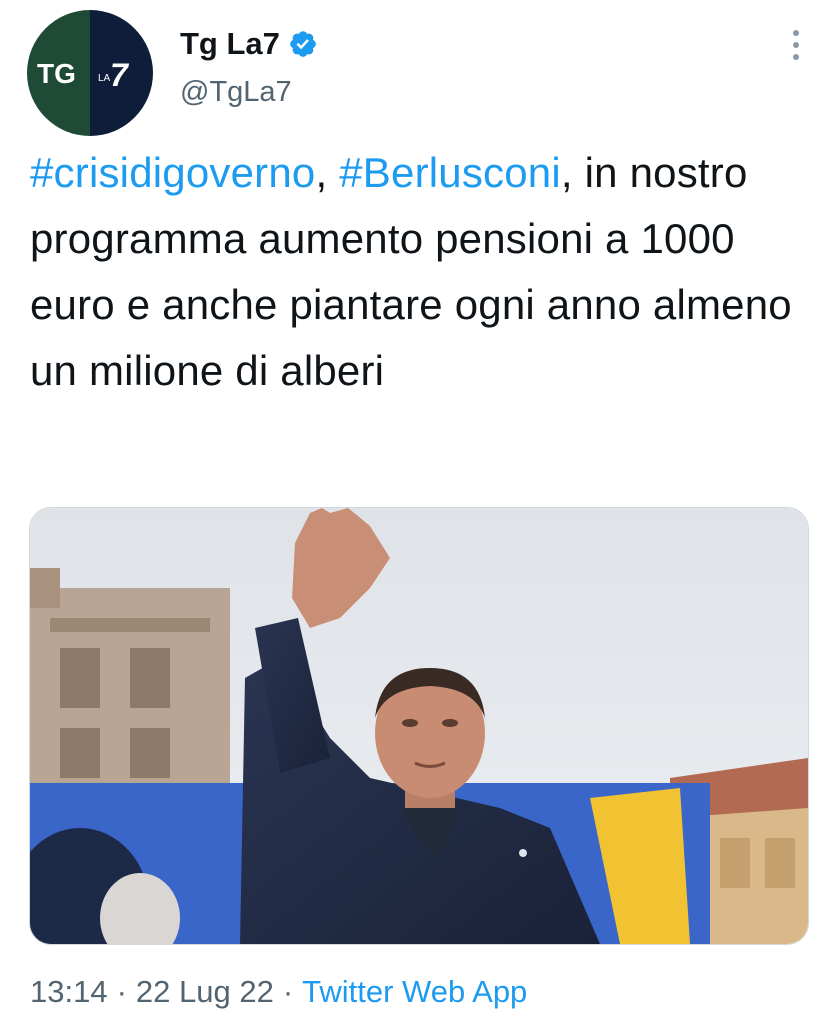  What do you see at coordinates (303, 44) in the screenshot?
I see `verified-badge-icon` at bounding box center [303, 44].